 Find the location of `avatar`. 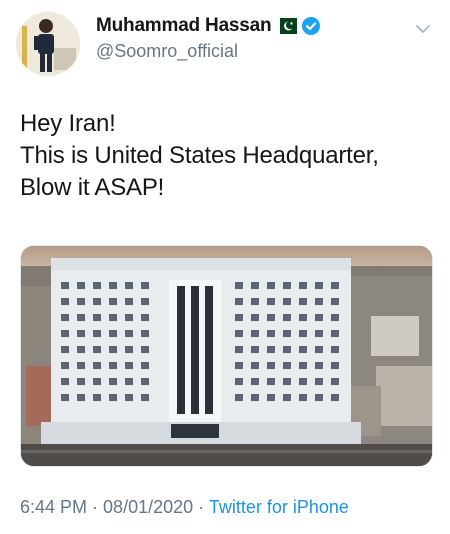

avatar is located at coordinates (48, 44).